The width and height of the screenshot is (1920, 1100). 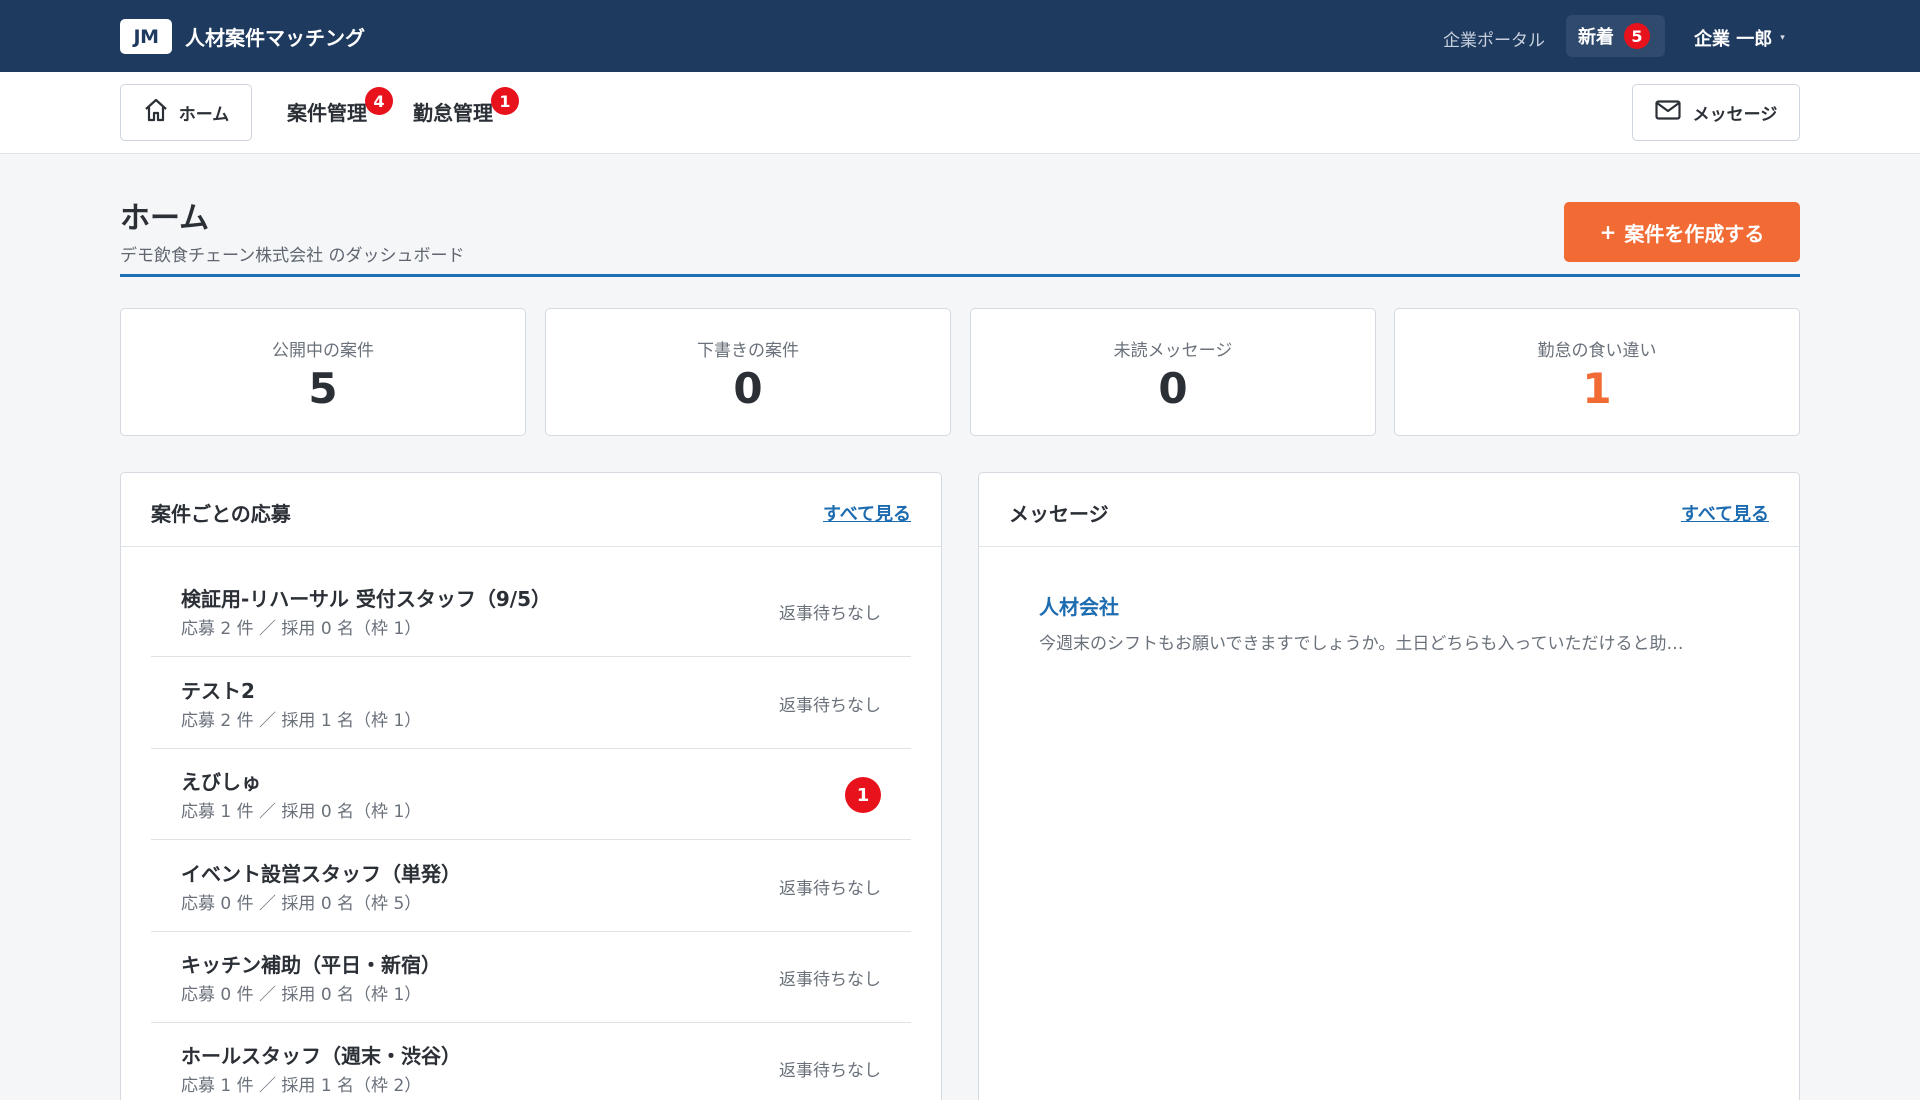 I want to click on job-meta: 応募 1 件 ／ 採用 0 名（枠 1）, so click(x=301, y=812).